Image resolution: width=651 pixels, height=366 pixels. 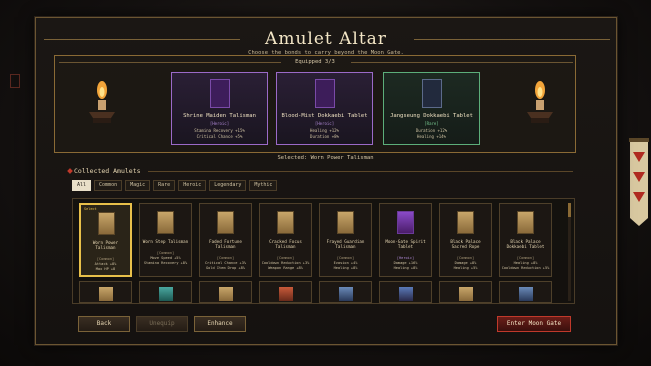 I want to click on equipped-card-stat: Duration +8%, so click(x=324, y=136).